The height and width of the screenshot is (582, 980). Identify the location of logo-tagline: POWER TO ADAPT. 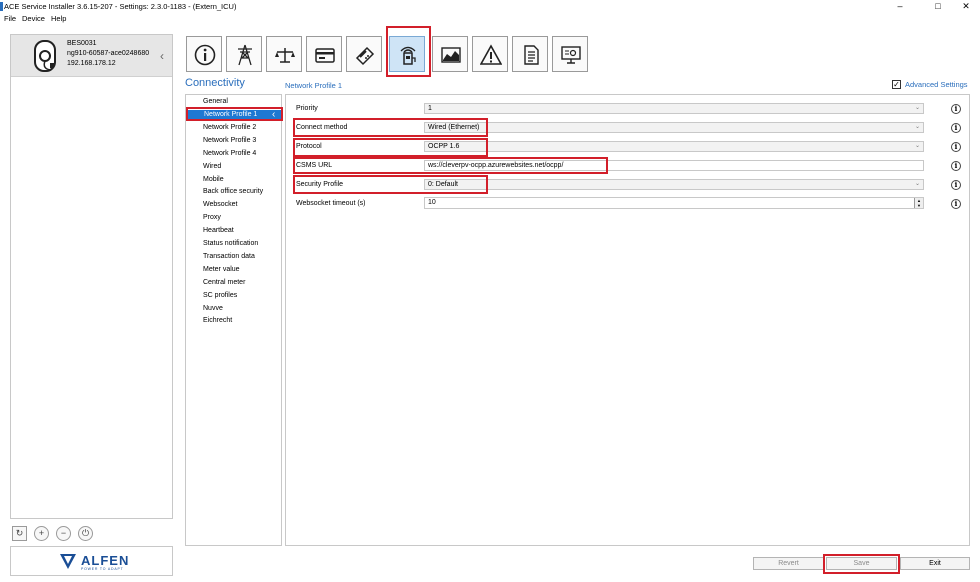
(102, 569).